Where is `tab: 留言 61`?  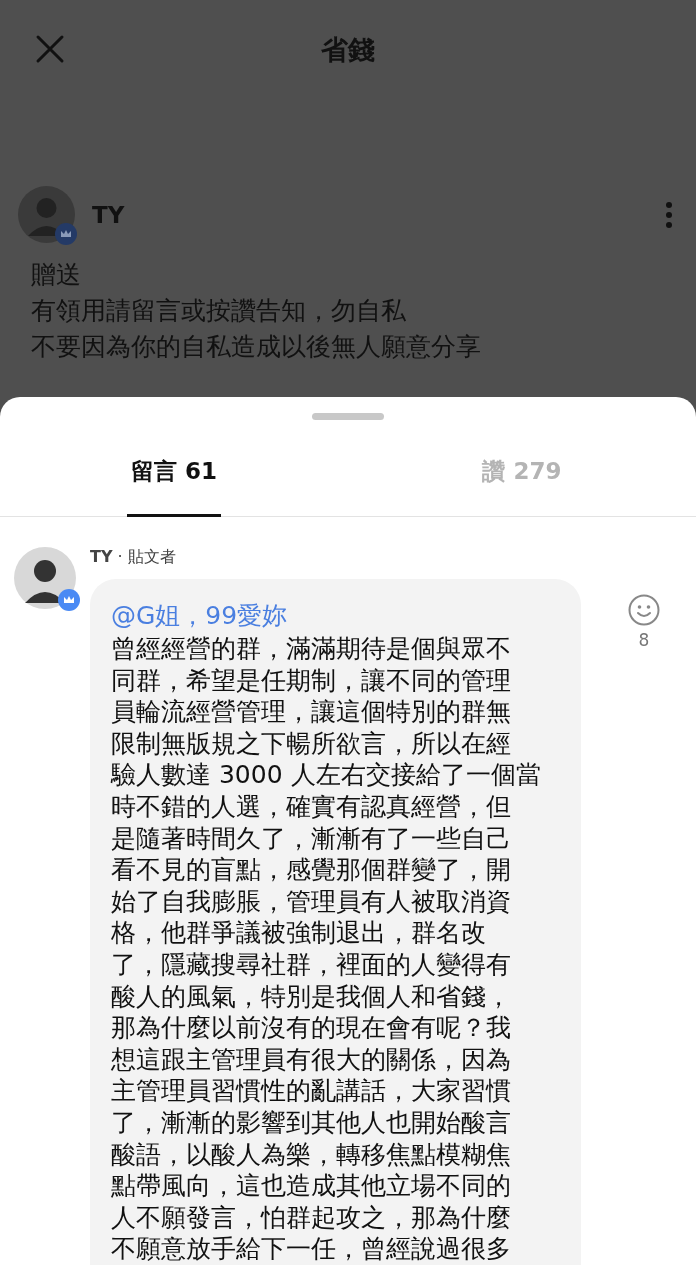
tab: 留言 61 is located at coordinates (174, 476).